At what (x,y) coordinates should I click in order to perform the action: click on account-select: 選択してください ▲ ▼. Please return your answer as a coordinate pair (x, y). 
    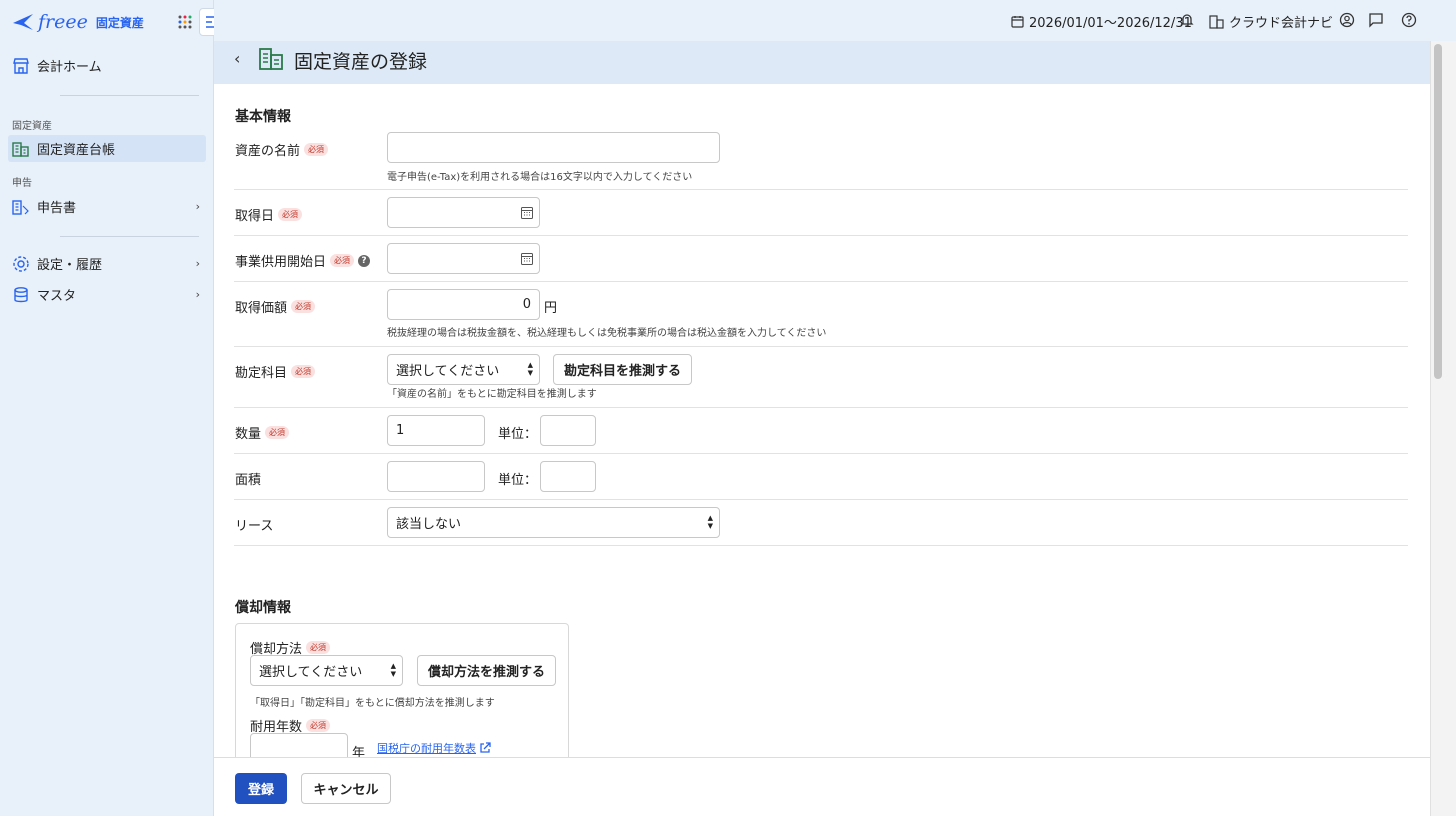
    Looking at the image, I should click on (463, 369).